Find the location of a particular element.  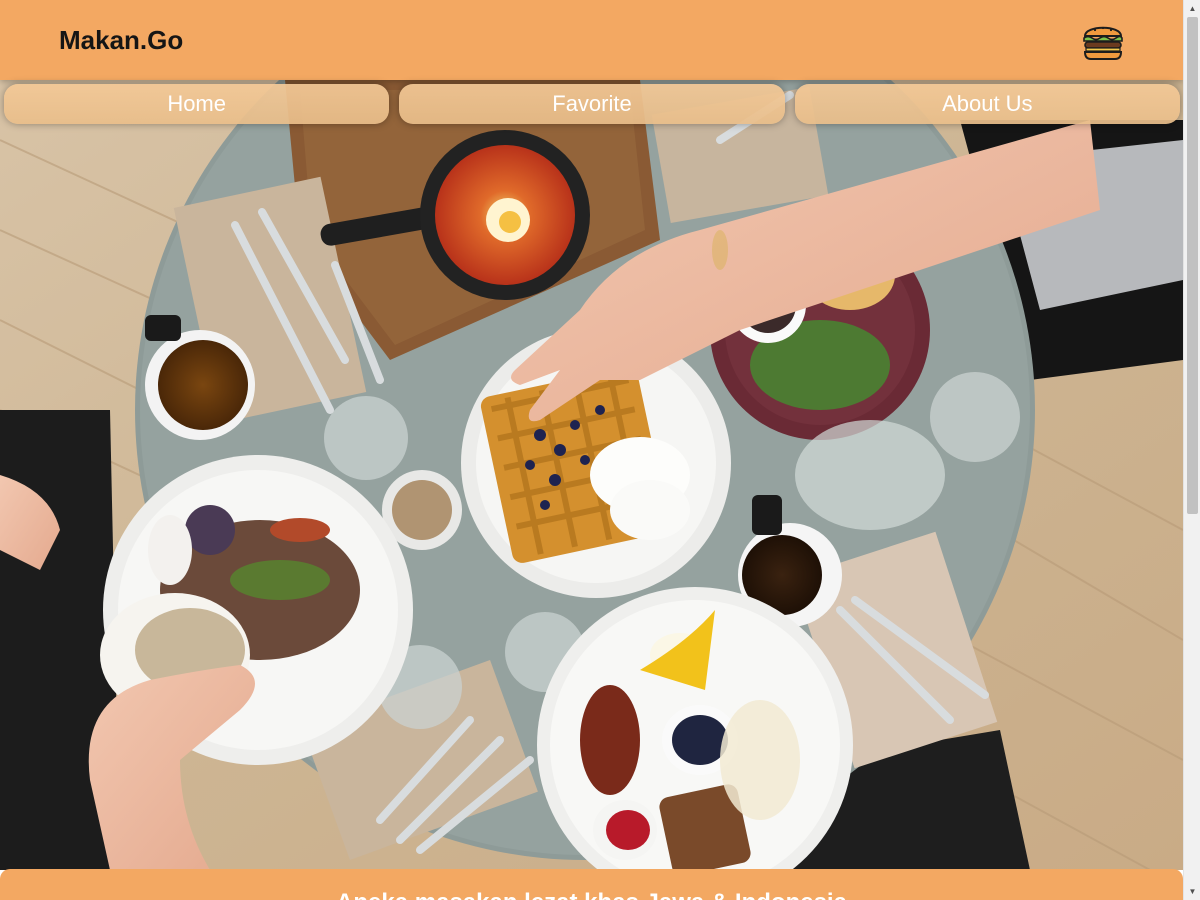

burger-icon is located at coordinates (1103, 40).